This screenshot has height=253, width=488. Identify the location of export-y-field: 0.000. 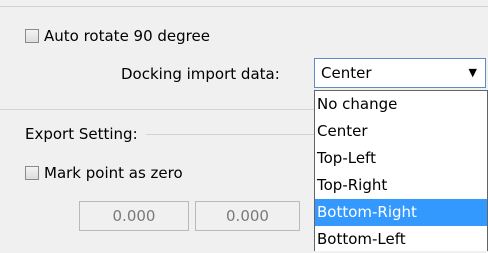
(247, 216).